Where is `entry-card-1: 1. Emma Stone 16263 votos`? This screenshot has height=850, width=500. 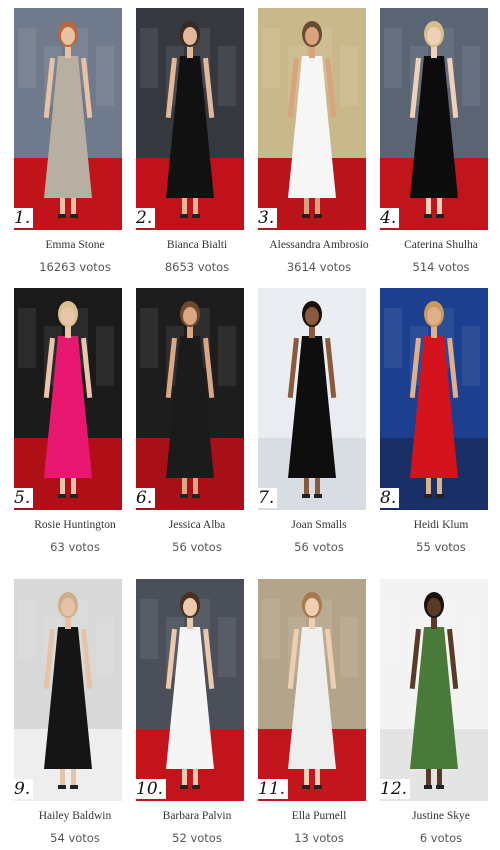 entry-card-1: 1. Emma Stone 16263 votos is located at coordinates (74, 143).